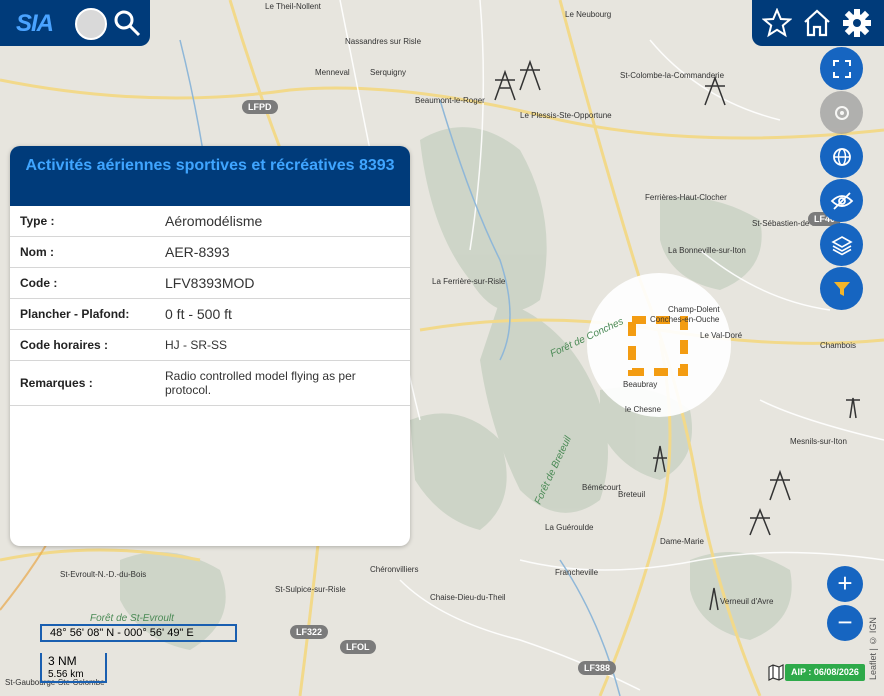 The height and width of the screenshot is (696, 884). I want to click on svg-text: Le Val-Doré, so click(721, 335).